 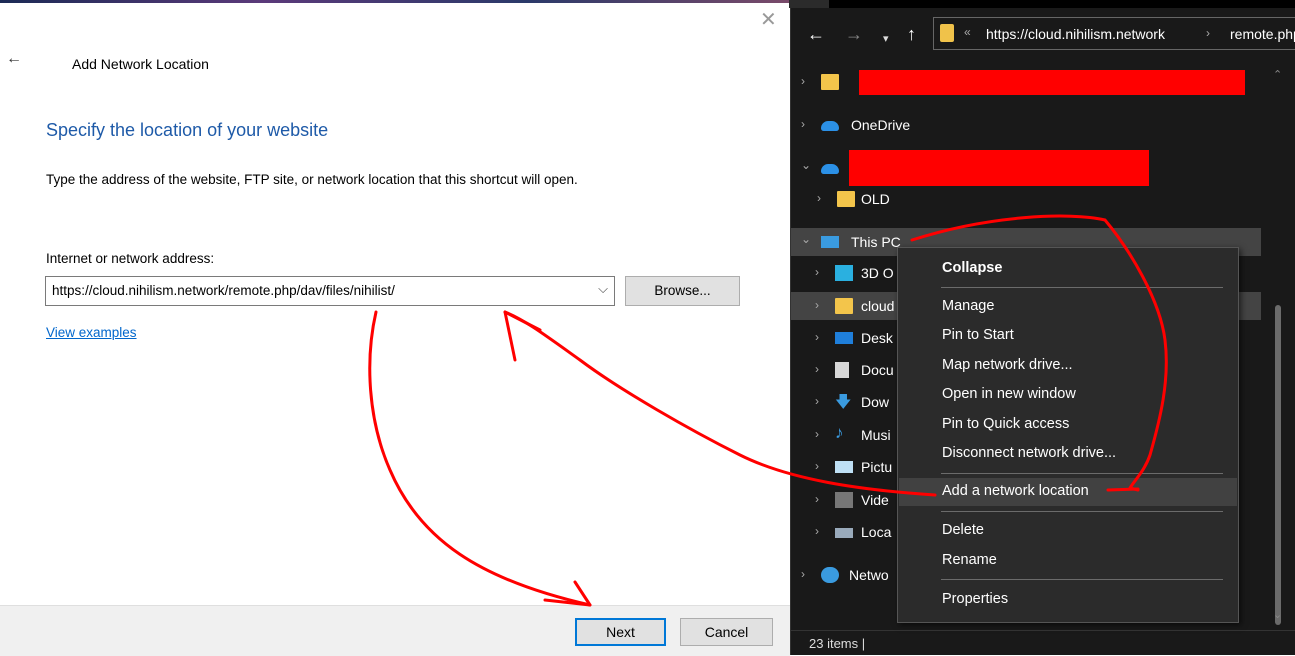 What do you see at coordinates (395, 630) in the screenshot?
I see `wizard-footer` at bounding box center [395, 630].